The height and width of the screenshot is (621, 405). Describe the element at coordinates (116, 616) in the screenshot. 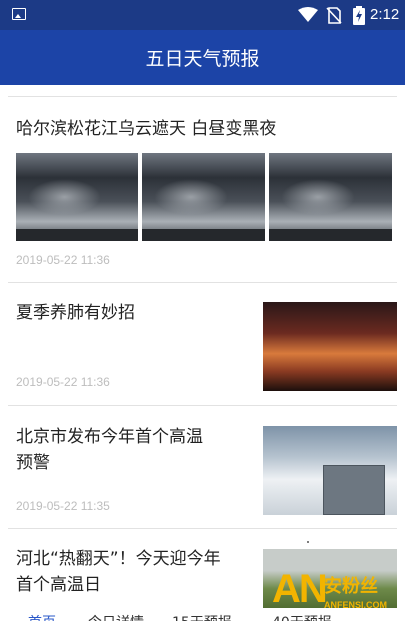

I see `tab-today-details: 今日详情` at that location.